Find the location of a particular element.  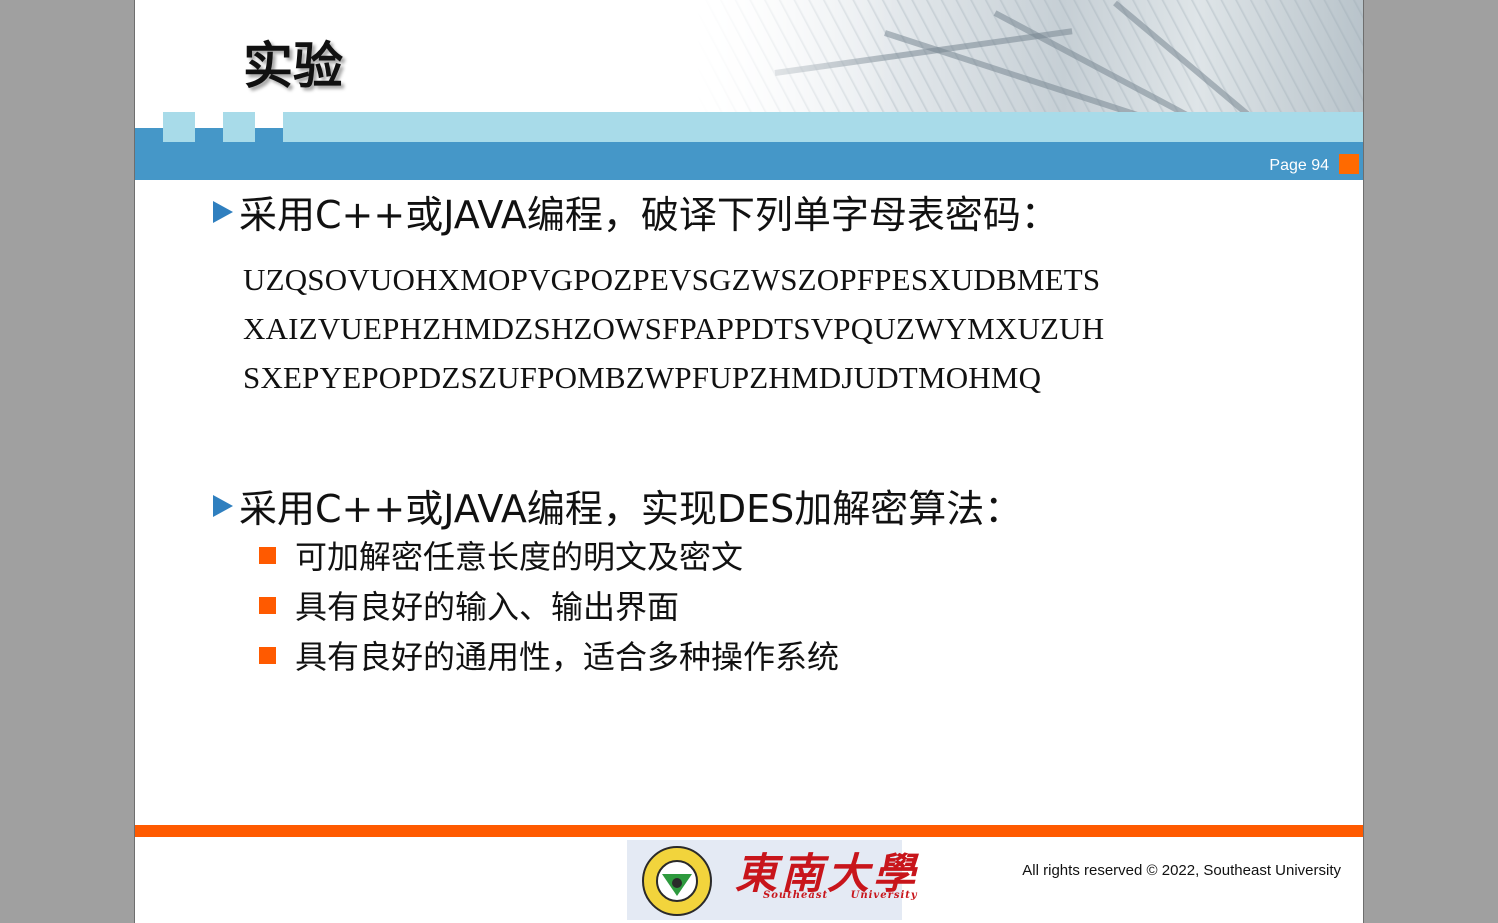

task2-heading: 采用C++或JAVA编程，实现DES加解密算法： is located at coordinates (617, 505).